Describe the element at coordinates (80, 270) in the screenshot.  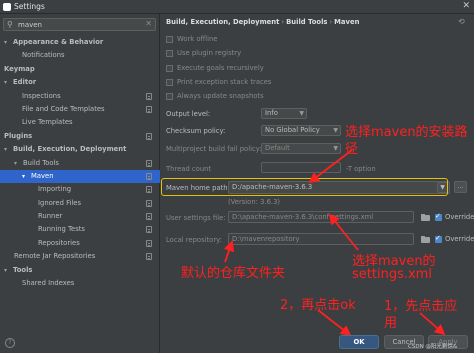
I see `tree-item: ▾ Tools` at that location.